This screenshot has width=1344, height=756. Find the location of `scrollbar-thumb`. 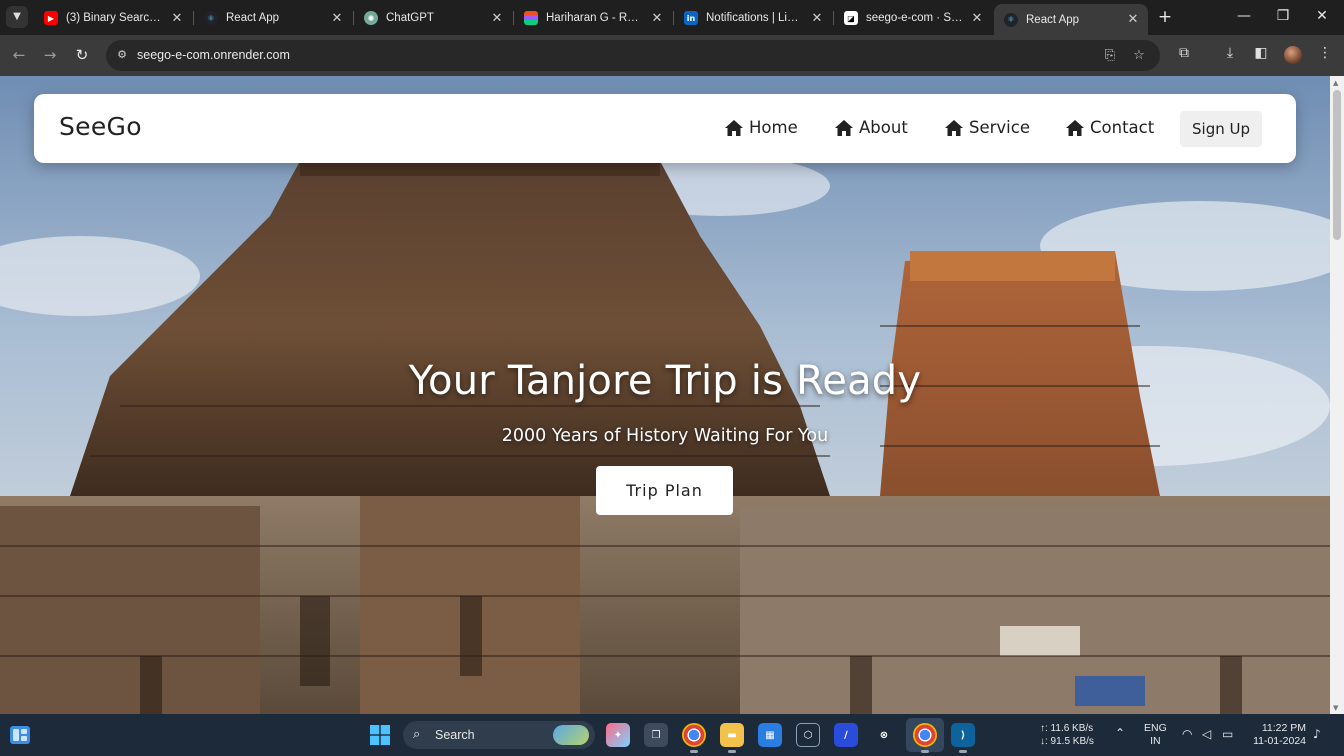

scrollbar-thumb is located at coordinates (1337, 165).